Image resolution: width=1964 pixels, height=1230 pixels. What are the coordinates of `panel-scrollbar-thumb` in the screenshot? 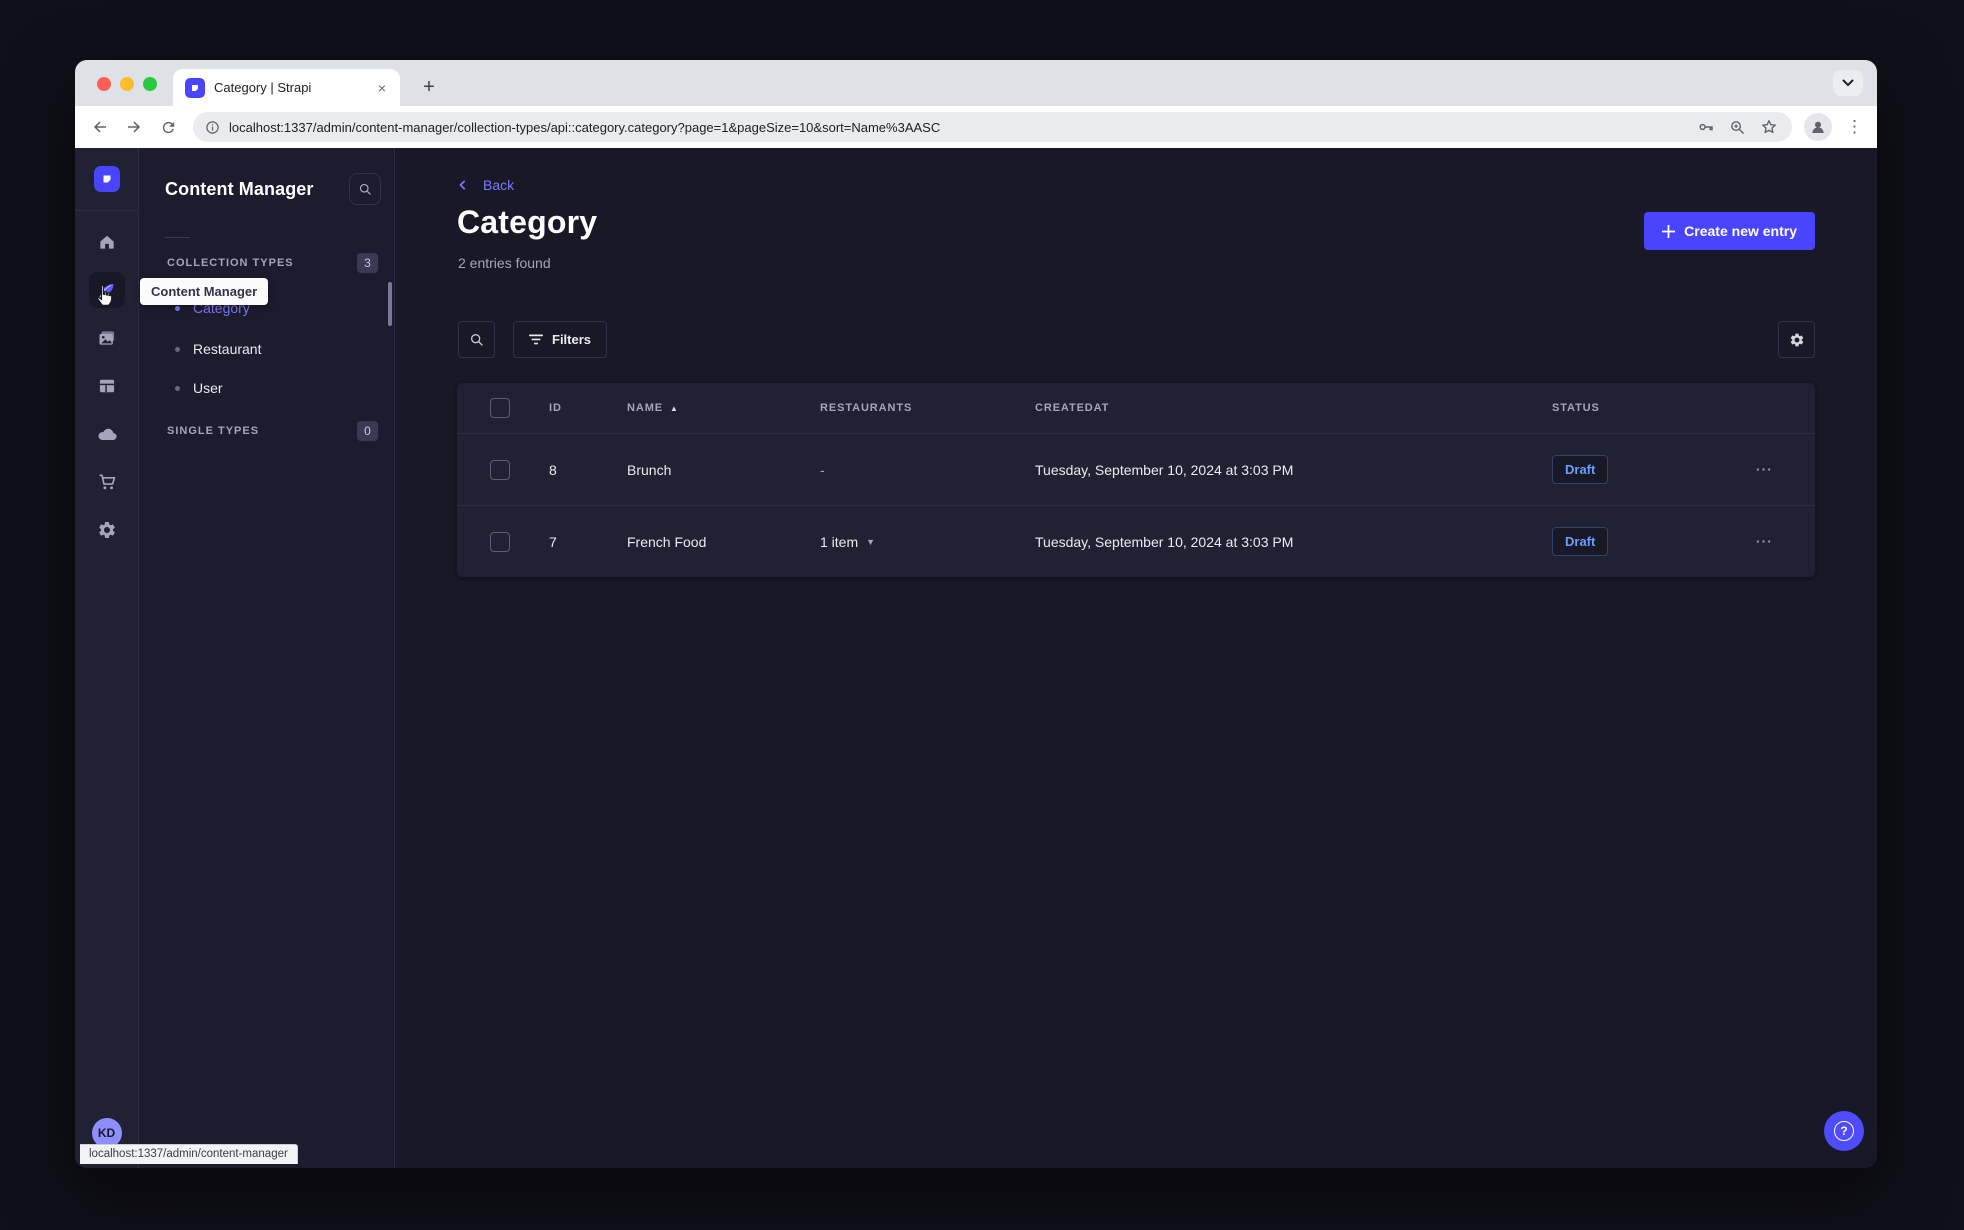 It's located at (390, 304).